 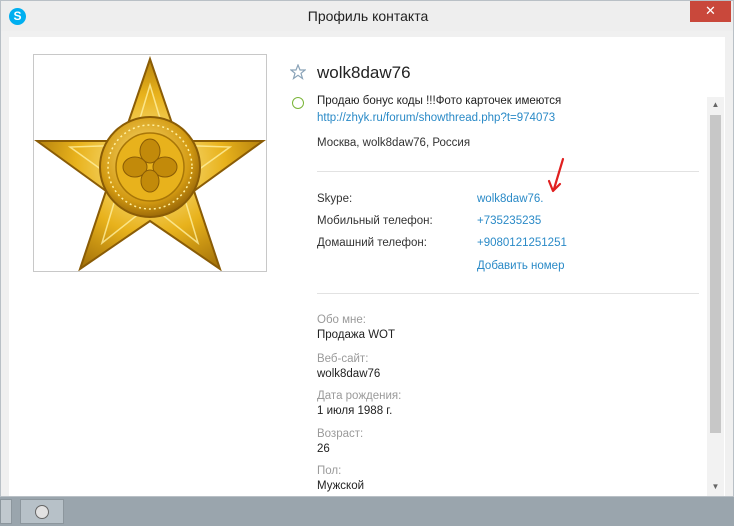 What do you see at coordinates (522, 243) in the screenshot?
I see `home-phone-link: +9080121251251` at bounding box center [522, 243].